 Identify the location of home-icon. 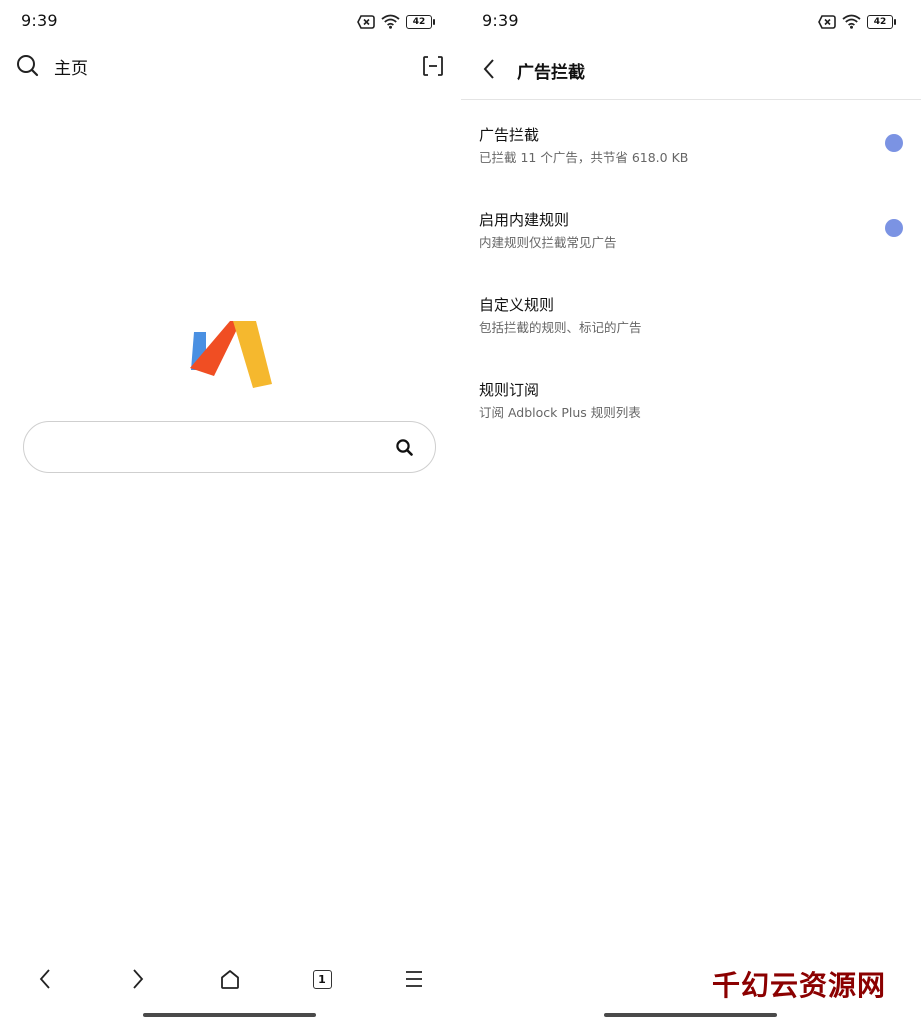
(230, 979).